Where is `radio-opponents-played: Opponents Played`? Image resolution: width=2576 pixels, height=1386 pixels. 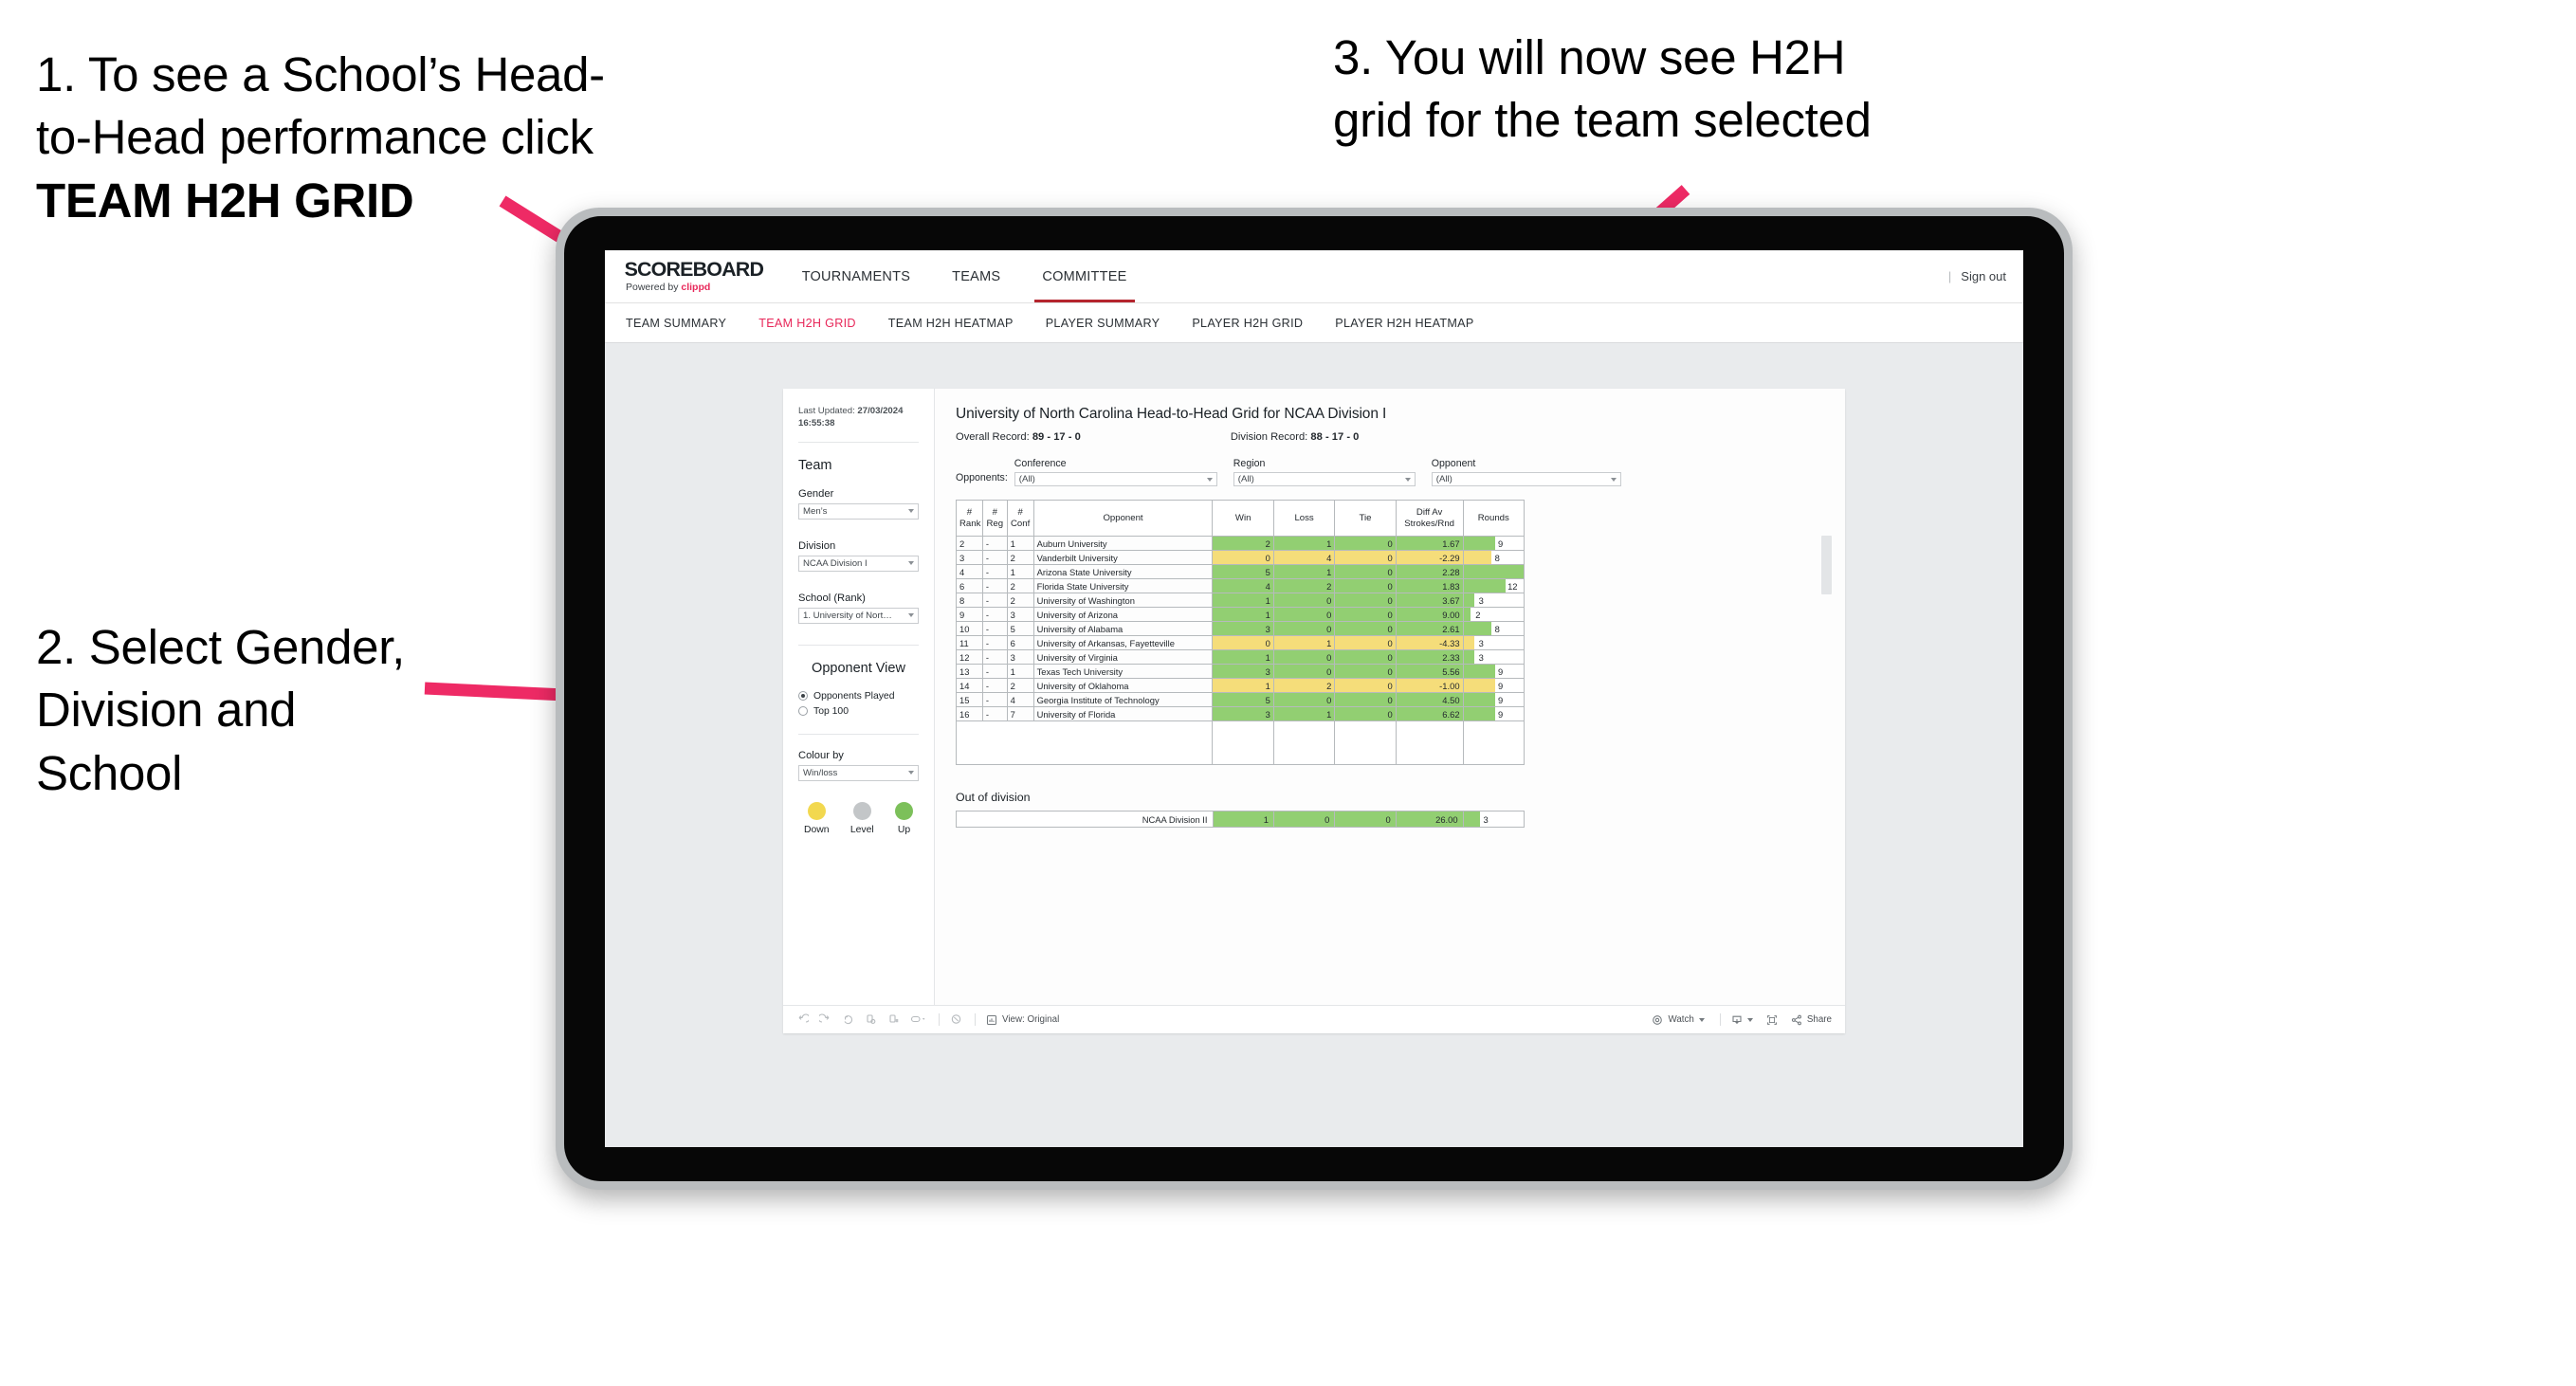
radio-opponents-played: Opponents Played is located at coordinates (858, 697).